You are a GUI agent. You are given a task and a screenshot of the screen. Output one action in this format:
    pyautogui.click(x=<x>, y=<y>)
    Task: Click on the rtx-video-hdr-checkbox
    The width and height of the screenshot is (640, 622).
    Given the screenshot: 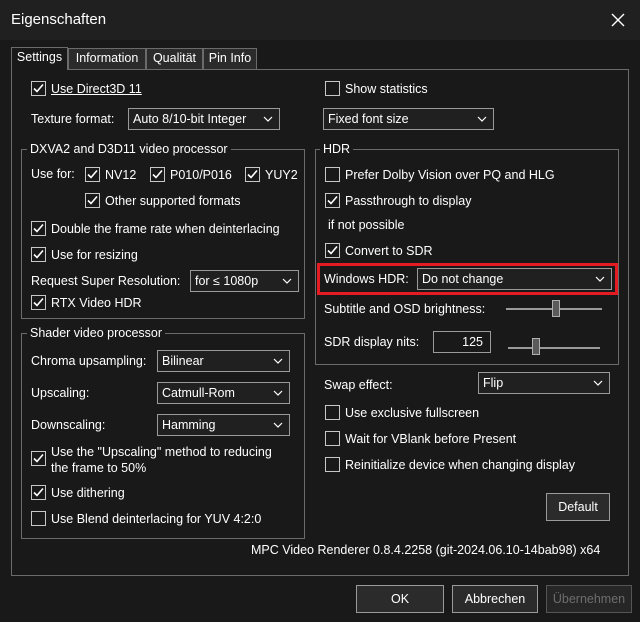 What is the action you would take?
    pyautogui.click(x=38, y=302)
    